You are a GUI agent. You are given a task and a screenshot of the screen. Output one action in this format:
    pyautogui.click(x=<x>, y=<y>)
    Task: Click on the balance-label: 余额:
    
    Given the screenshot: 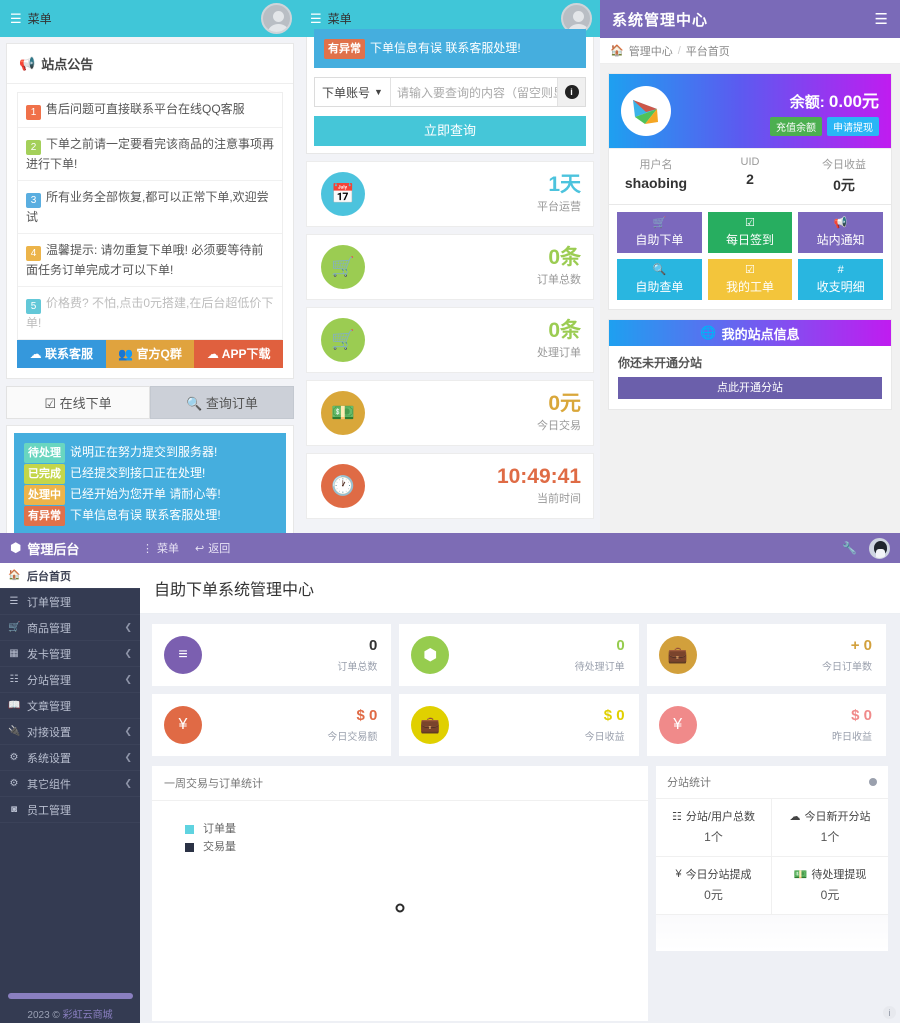 What is the action you would take?
    pyautogui.click(x=807, y=102)
    